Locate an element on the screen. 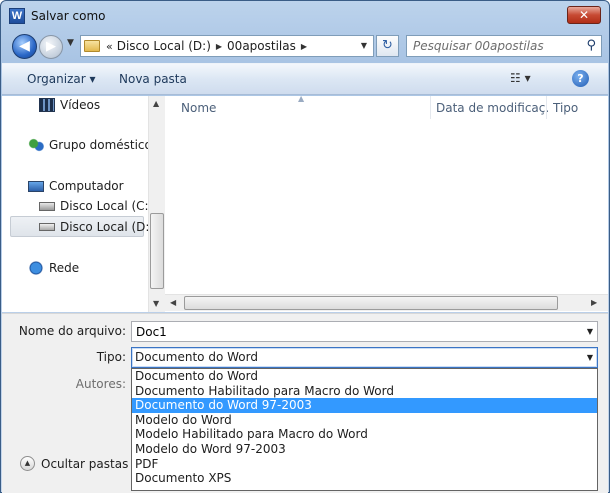  type-option-highlighted: Documento do Word 97-2003 is located at coordinates (364, 405).